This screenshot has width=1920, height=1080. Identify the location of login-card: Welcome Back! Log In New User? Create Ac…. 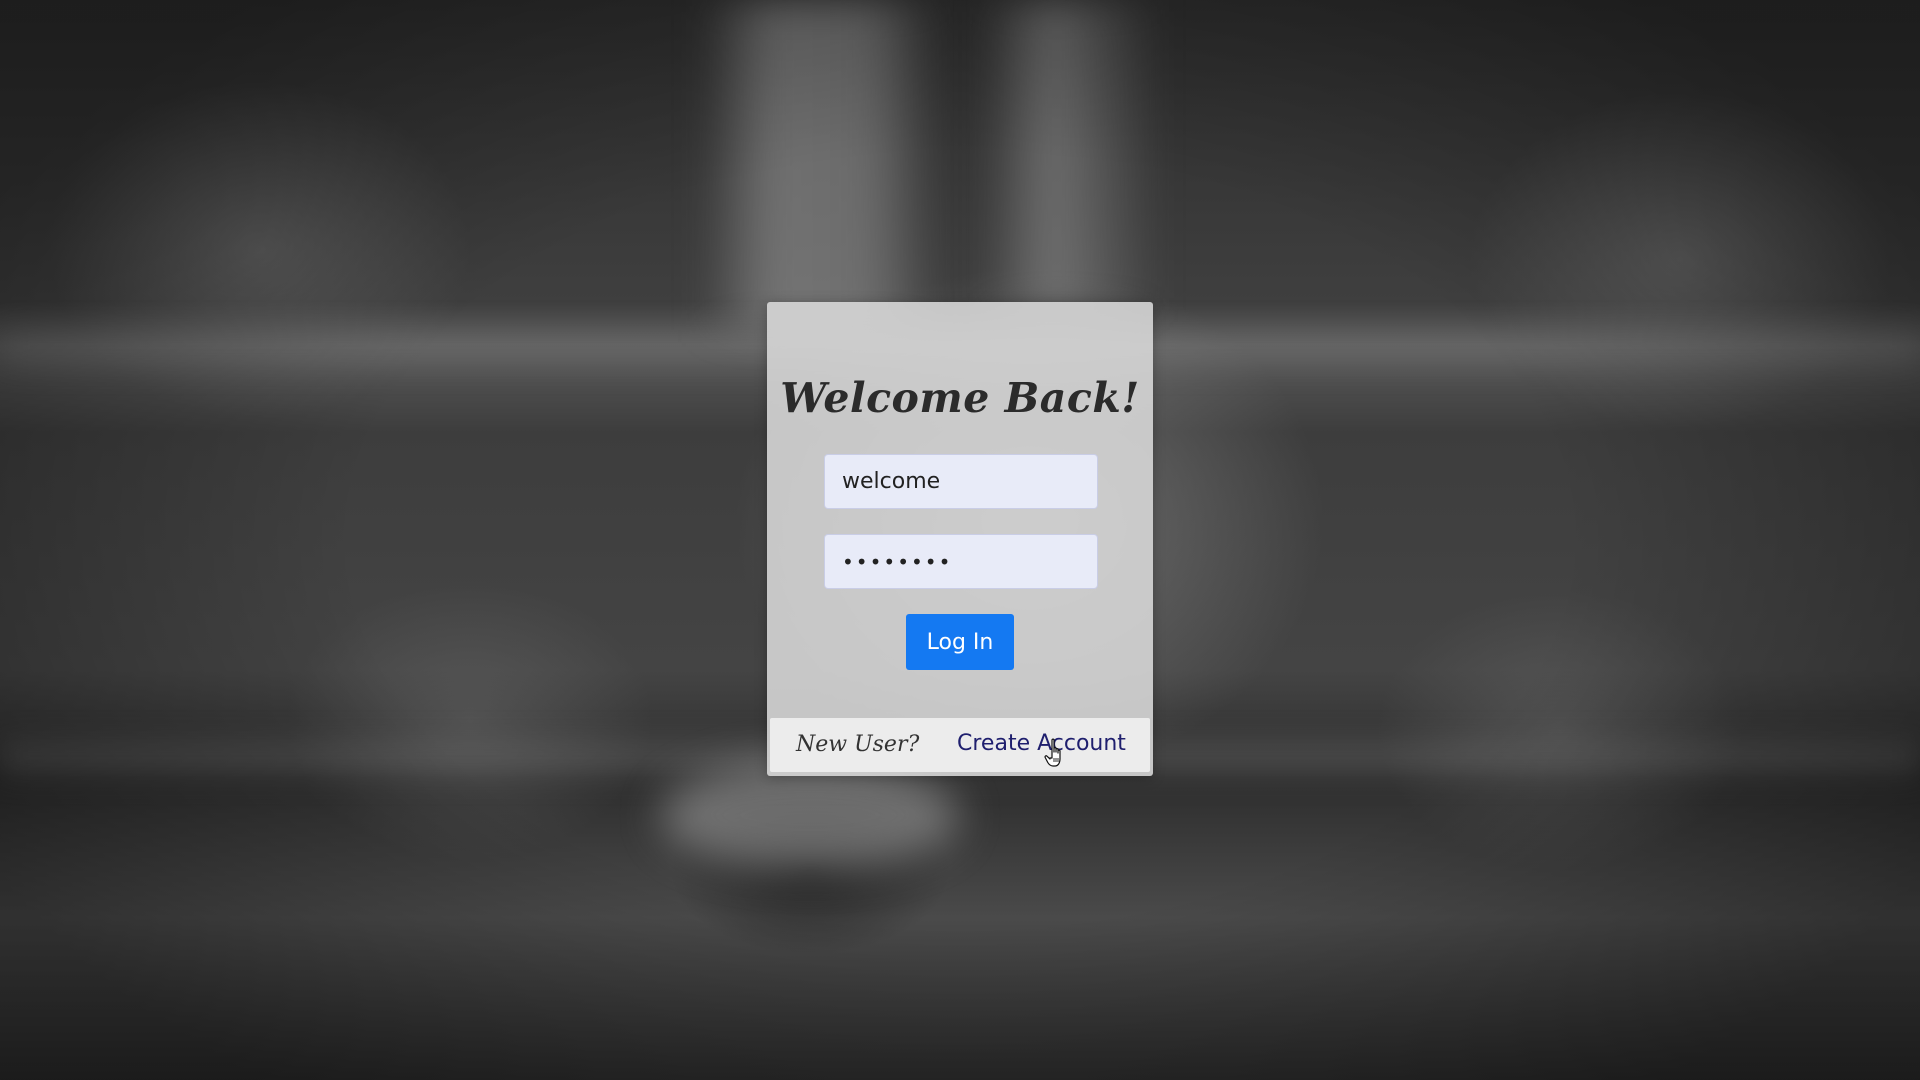
(960, 539).